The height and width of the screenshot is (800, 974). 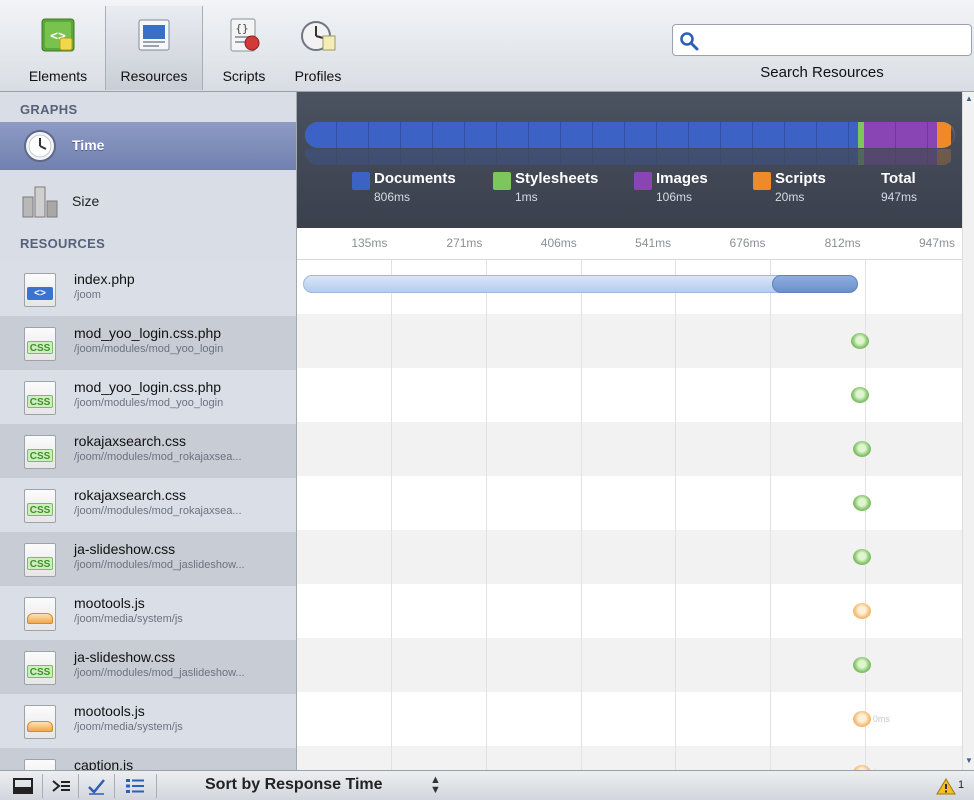 I want to click on document-file-icon: <>, so click(x=40, y=290).